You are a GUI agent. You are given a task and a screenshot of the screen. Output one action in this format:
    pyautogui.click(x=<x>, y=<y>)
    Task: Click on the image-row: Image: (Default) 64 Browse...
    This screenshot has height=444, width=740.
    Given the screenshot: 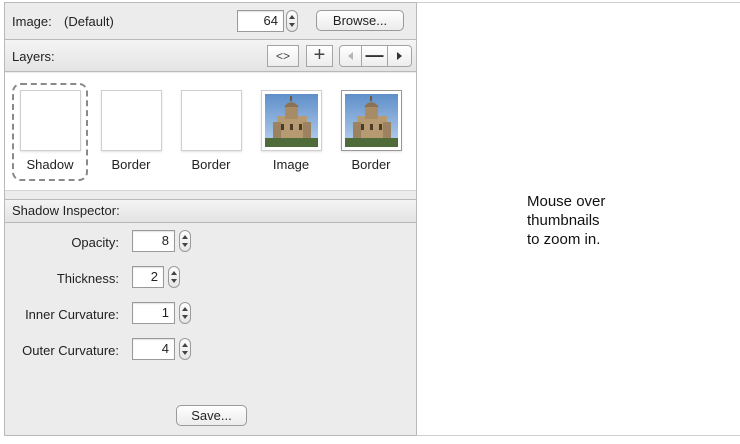 What is the action you would take?
    pyautogui.click(x=211, y=21)
    